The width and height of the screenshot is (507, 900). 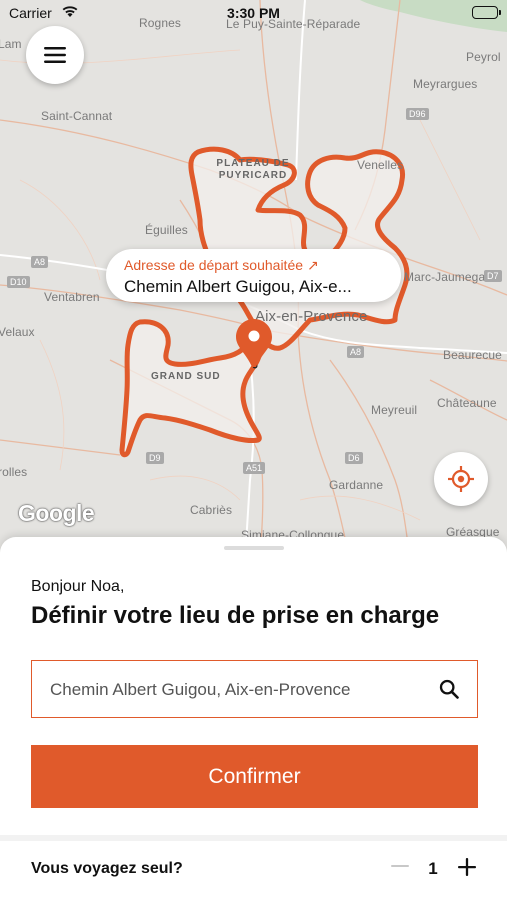 I want to click on map-place-label: Beaurecue, so click(x=472, y=355).